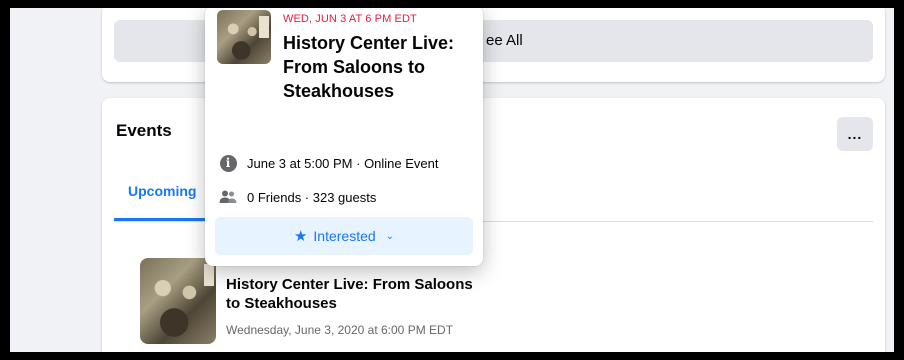  What do you see at coordinates (350, 19) in the screenshot?
I see `popup-date: WED, JUN 3 AT 6 PM EDT` at bounding box center [350, 19].